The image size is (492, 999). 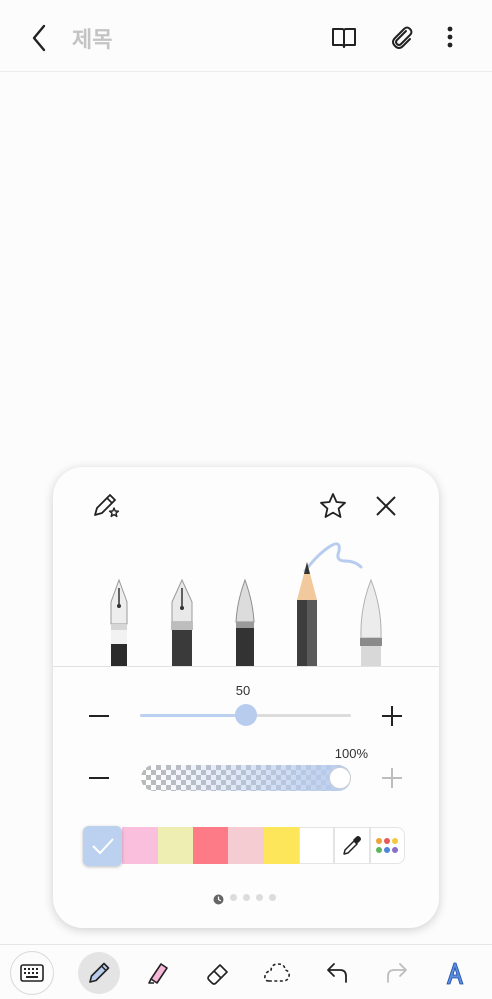 I want to click on palette-page-indicator, so click(x=244, y=898).